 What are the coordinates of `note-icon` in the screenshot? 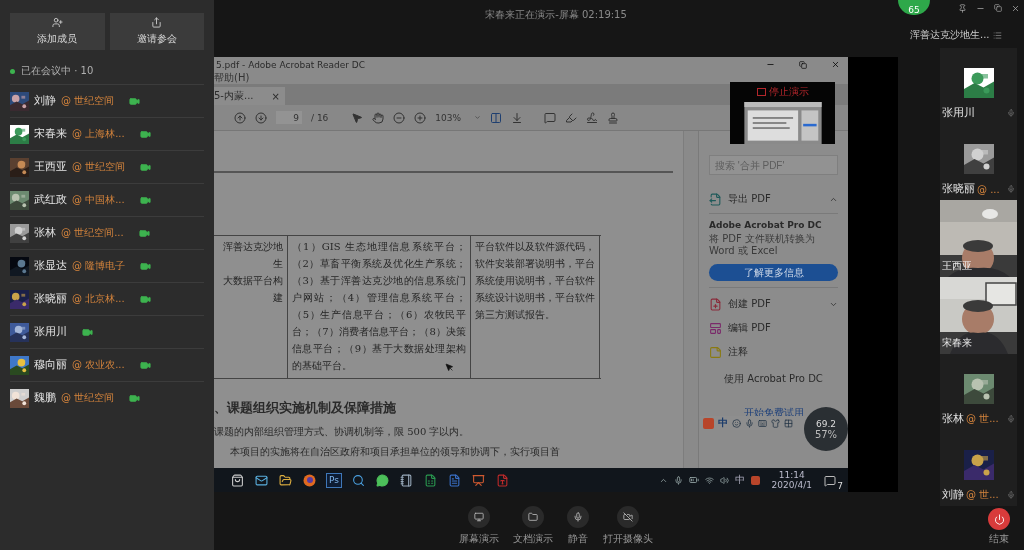 It's located at (715, 352).